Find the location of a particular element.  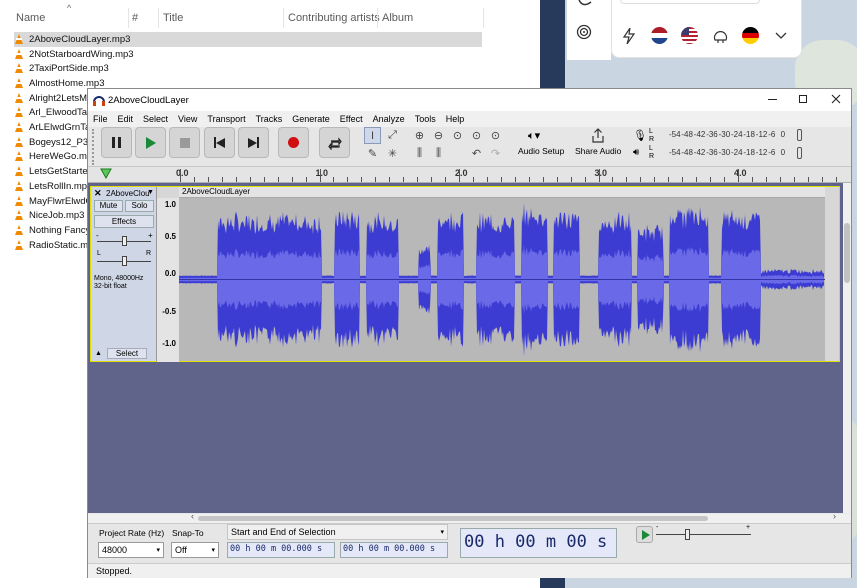

column-album: Album is located at coordinates (397, 18).